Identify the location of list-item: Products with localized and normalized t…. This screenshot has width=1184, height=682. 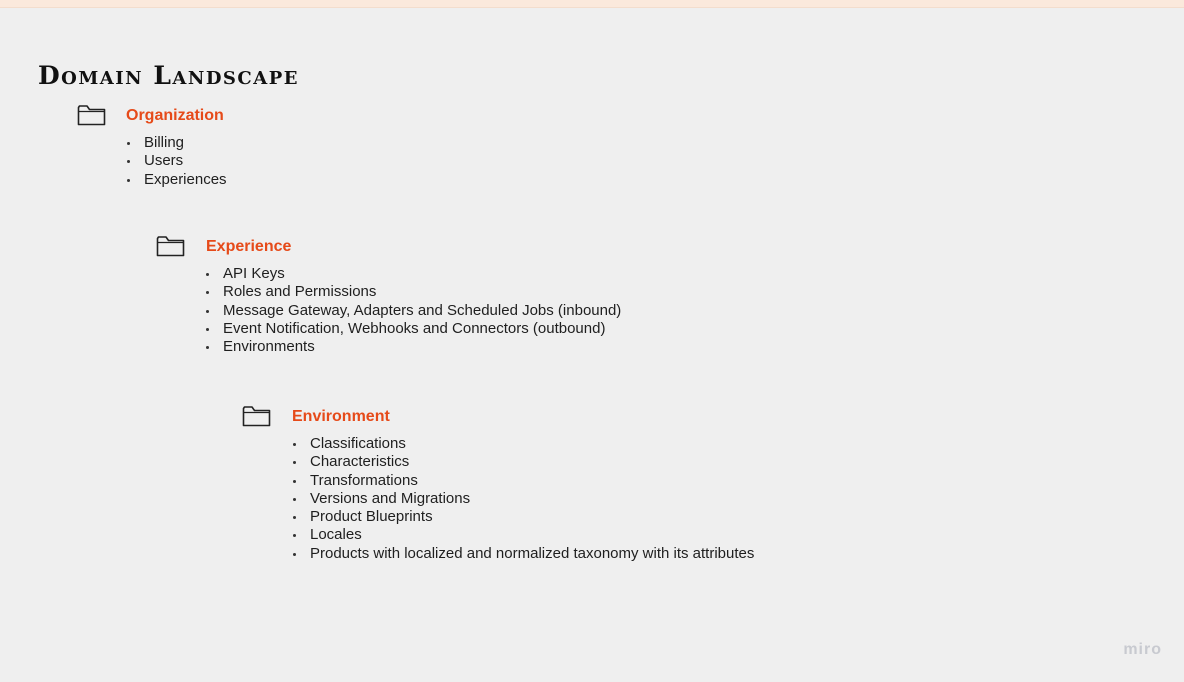
(523, 554).